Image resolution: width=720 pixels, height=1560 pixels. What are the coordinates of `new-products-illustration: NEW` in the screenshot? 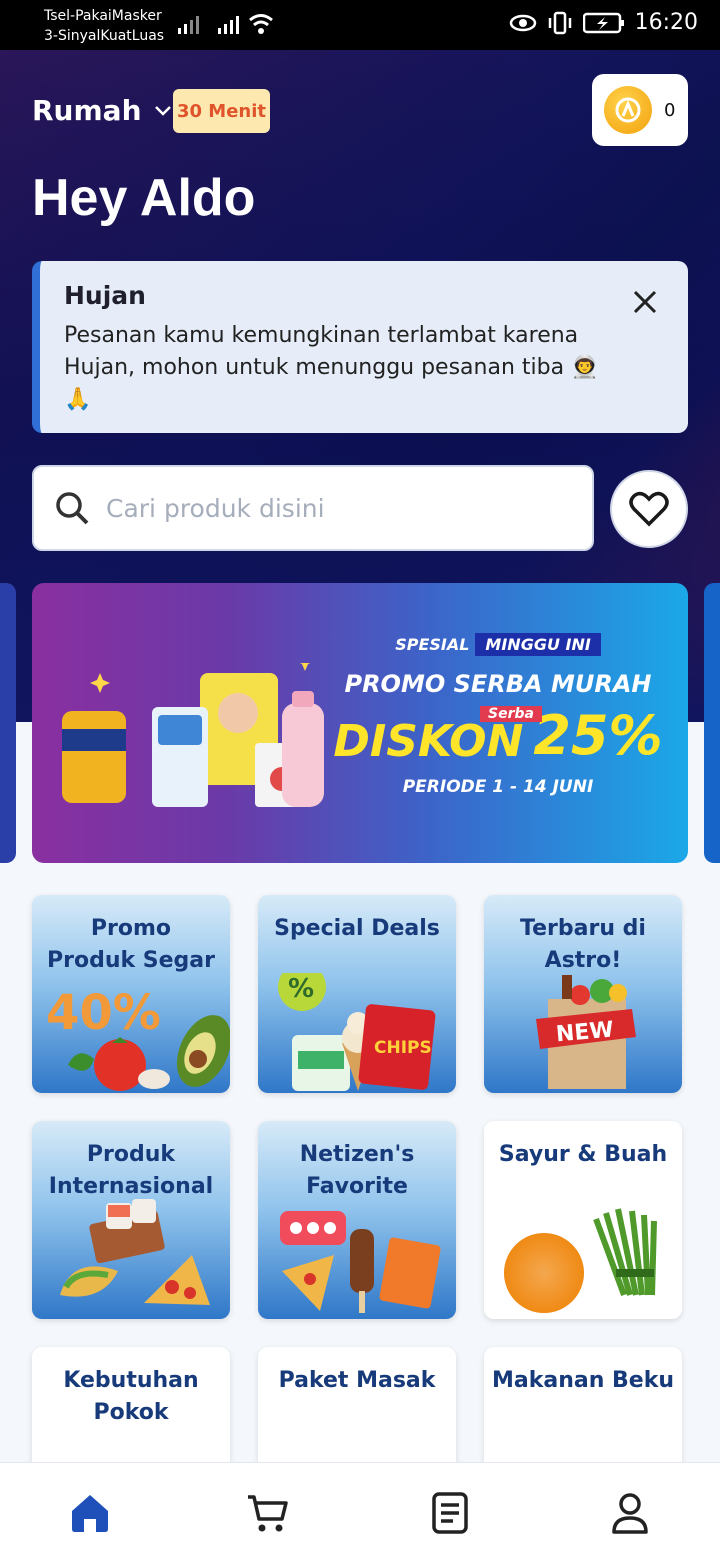 It's located at (586, 1032).